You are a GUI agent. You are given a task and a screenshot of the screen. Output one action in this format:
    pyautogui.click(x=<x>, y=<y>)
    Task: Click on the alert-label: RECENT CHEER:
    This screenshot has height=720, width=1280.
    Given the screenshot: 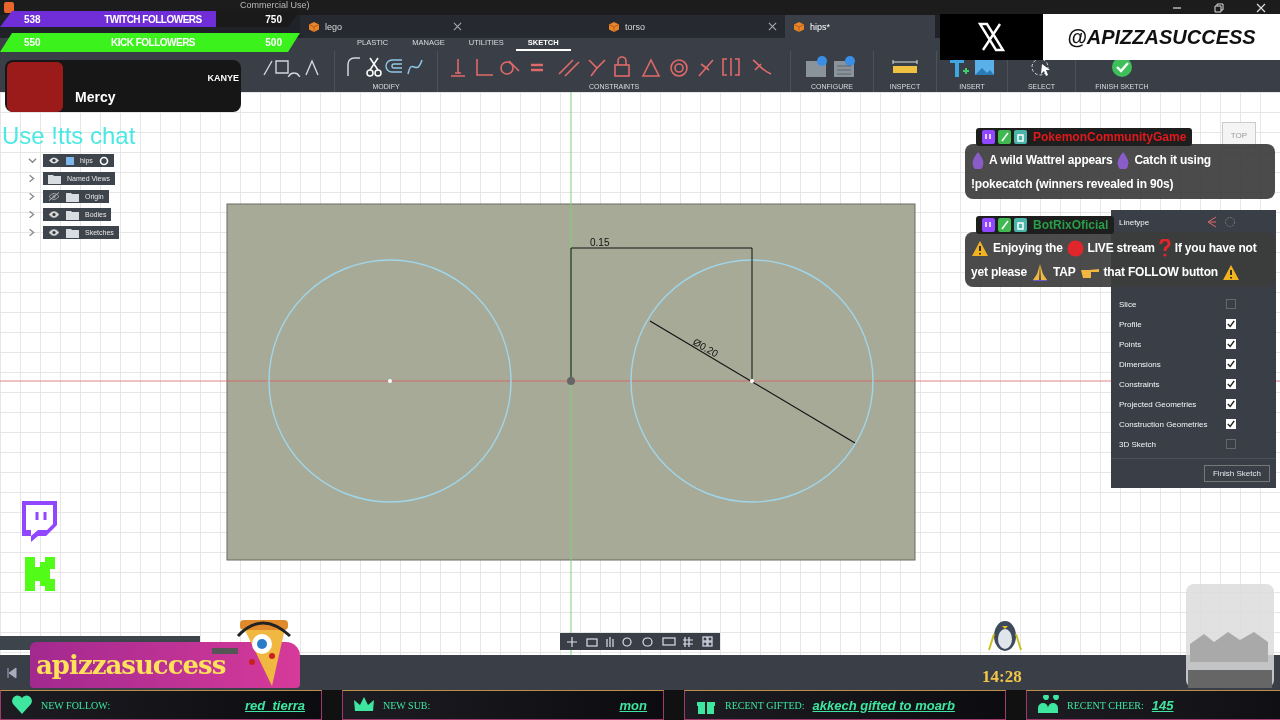 What is the action you would take?
    pyautogui.click(x=1105, y=705)
    